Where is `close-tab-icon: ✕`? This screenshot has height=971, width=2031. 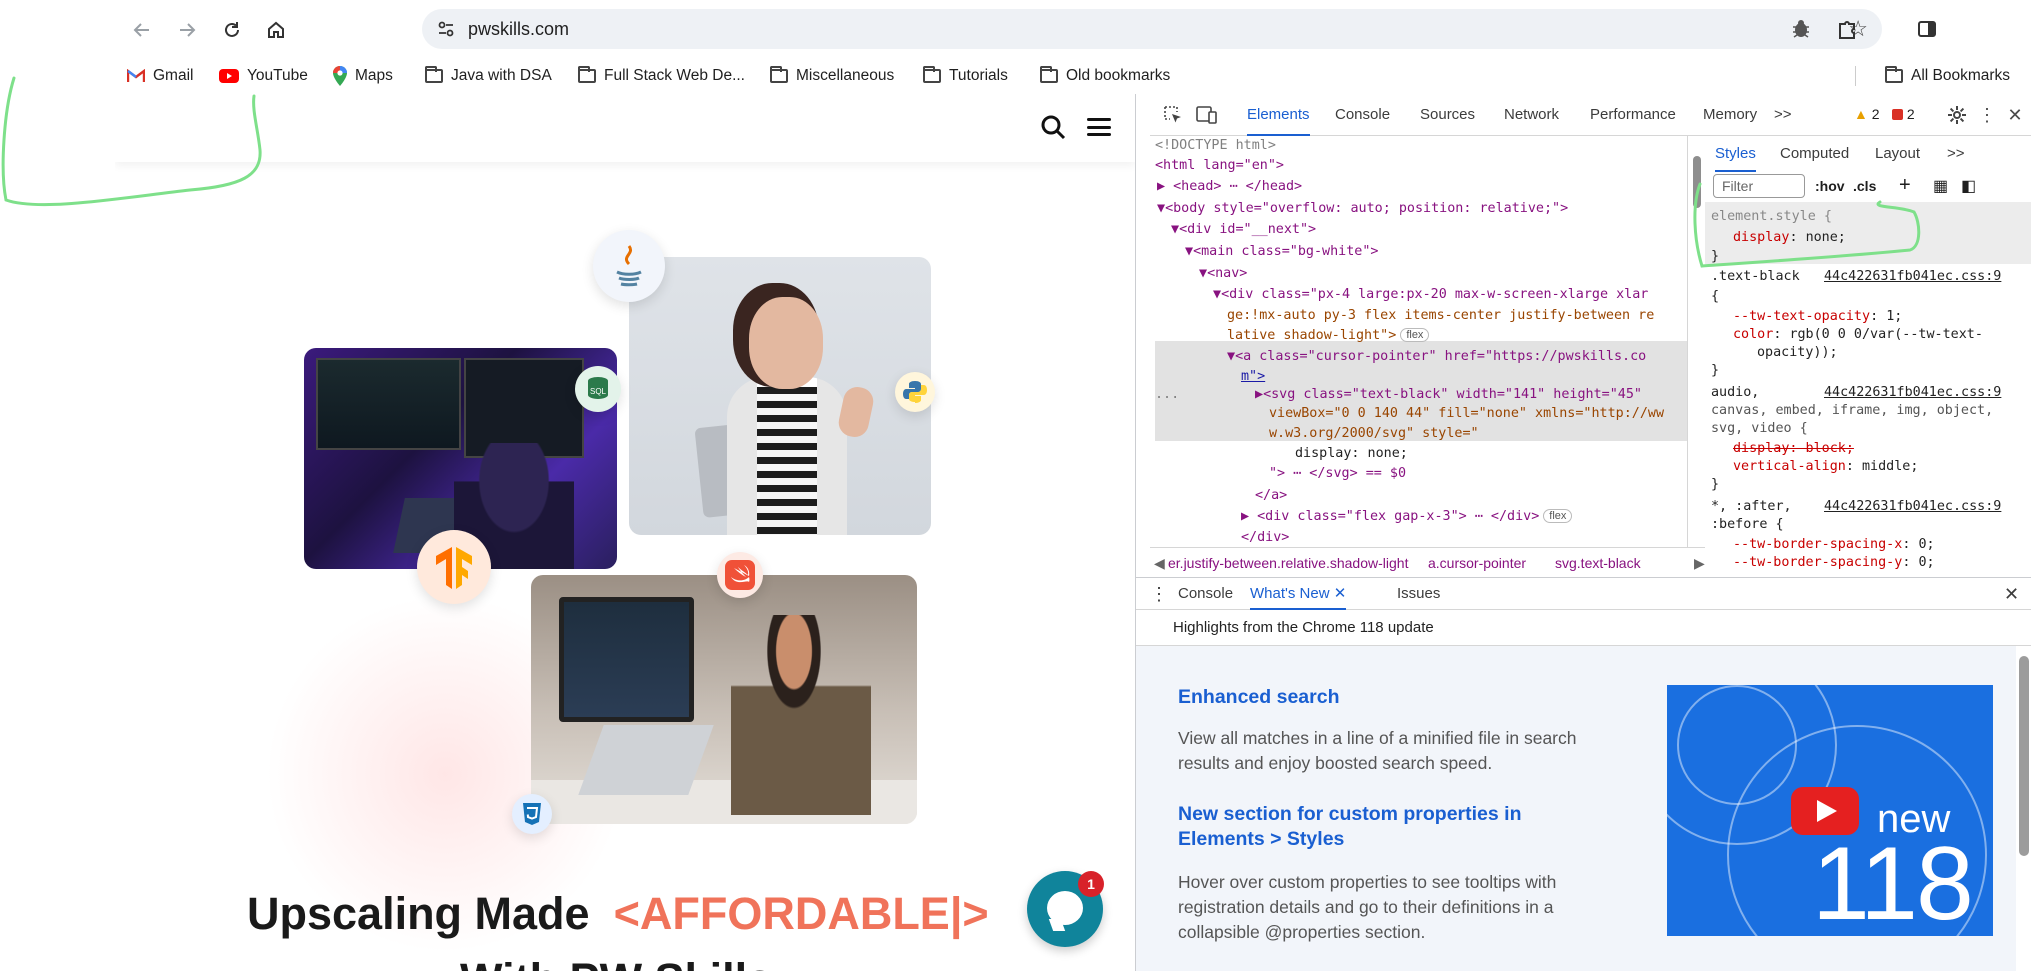
close-tab-icon: ✕ is located at coordinates (1340, 593).